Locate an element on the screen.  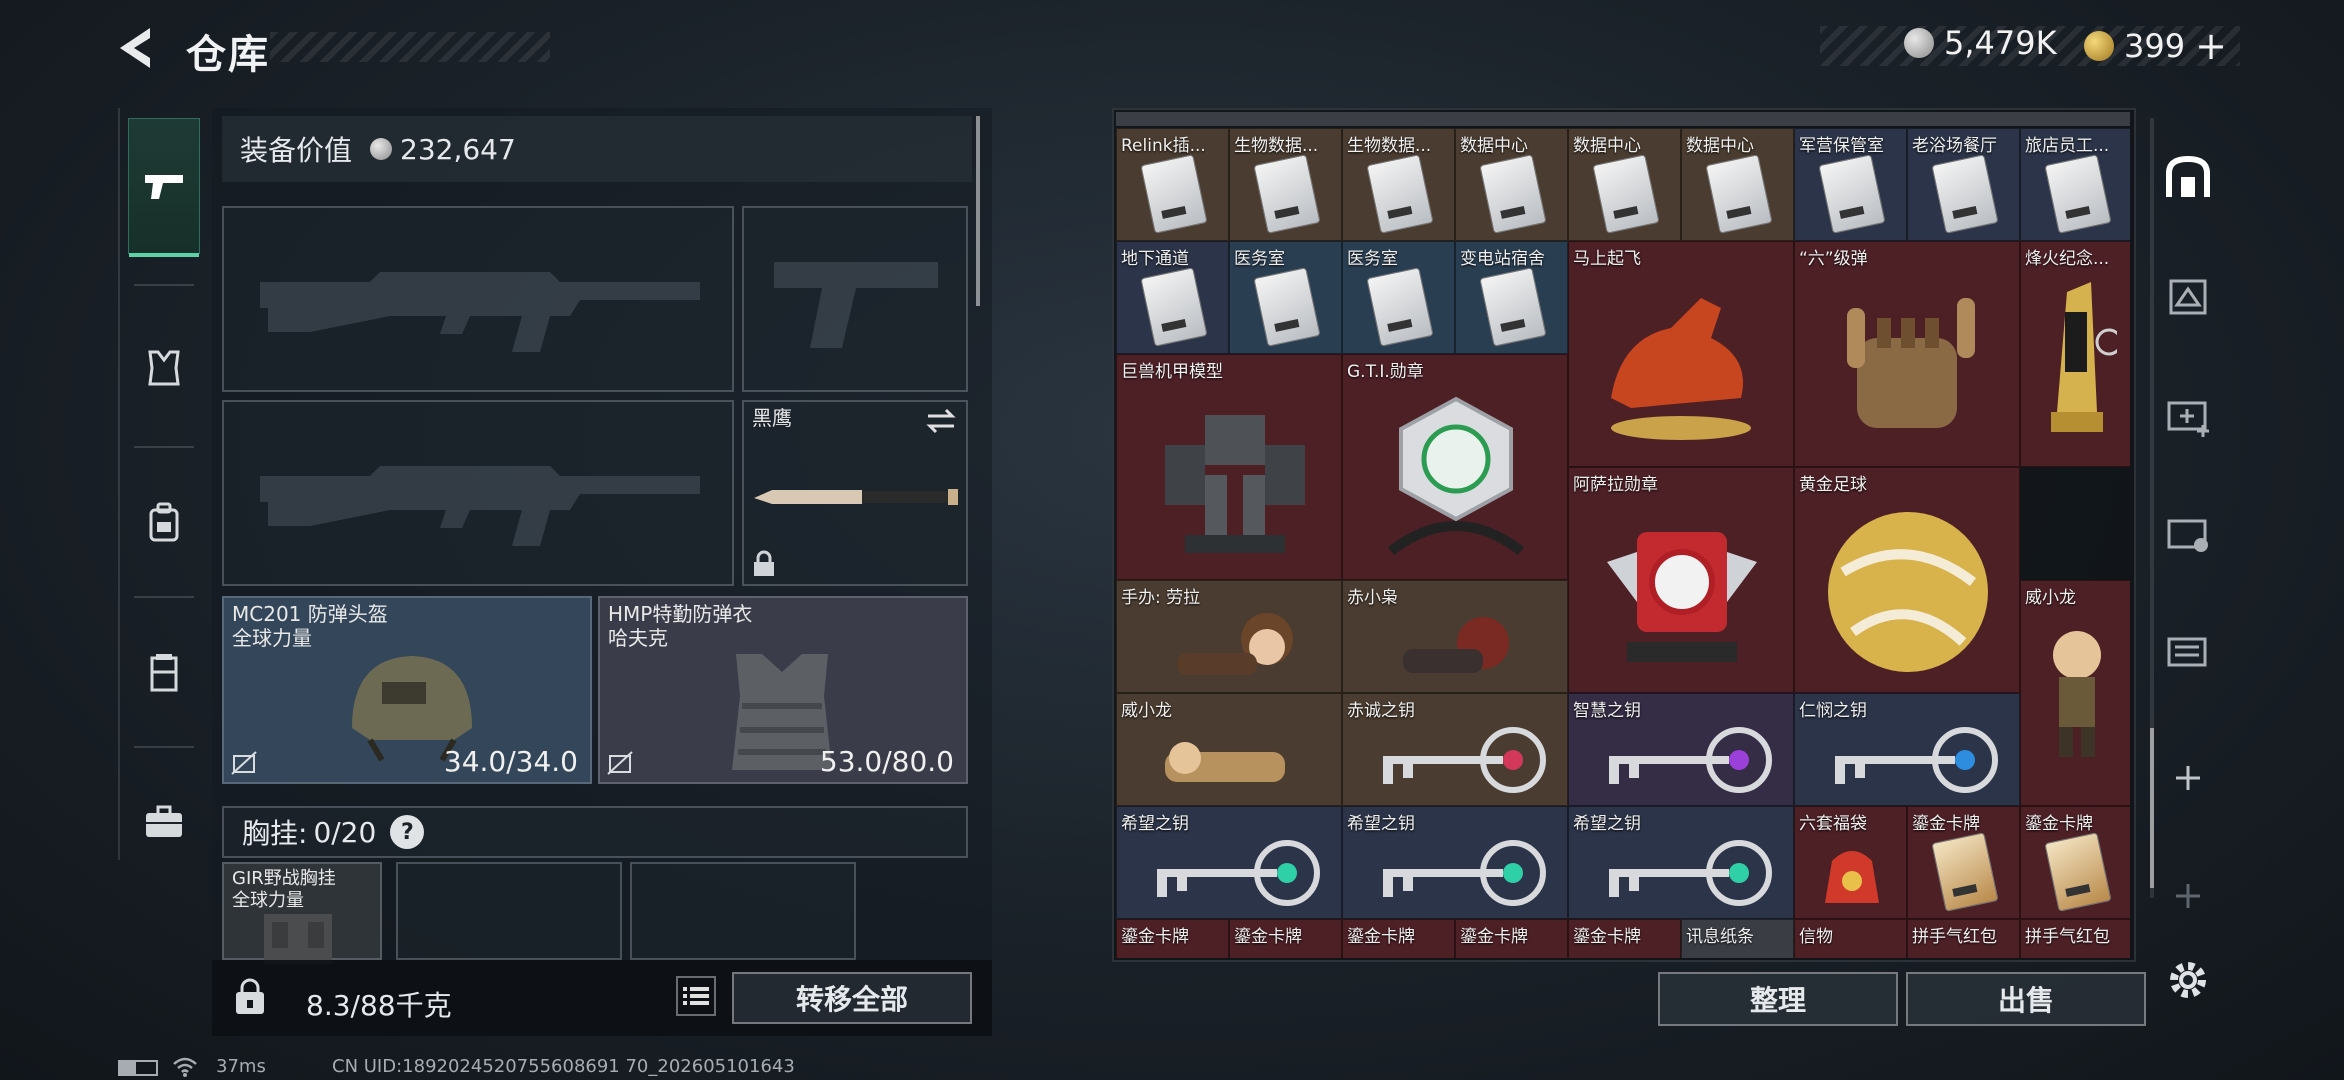
item-label: 六套福袋 is located at coordinates (1833, 824).